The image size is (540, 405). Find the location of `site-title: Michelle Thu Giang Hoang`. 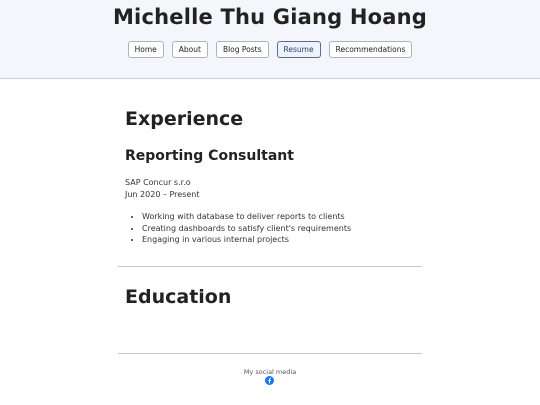

site-title: Michelle Thu Giang Hoang is located at coordinates (270, 17).